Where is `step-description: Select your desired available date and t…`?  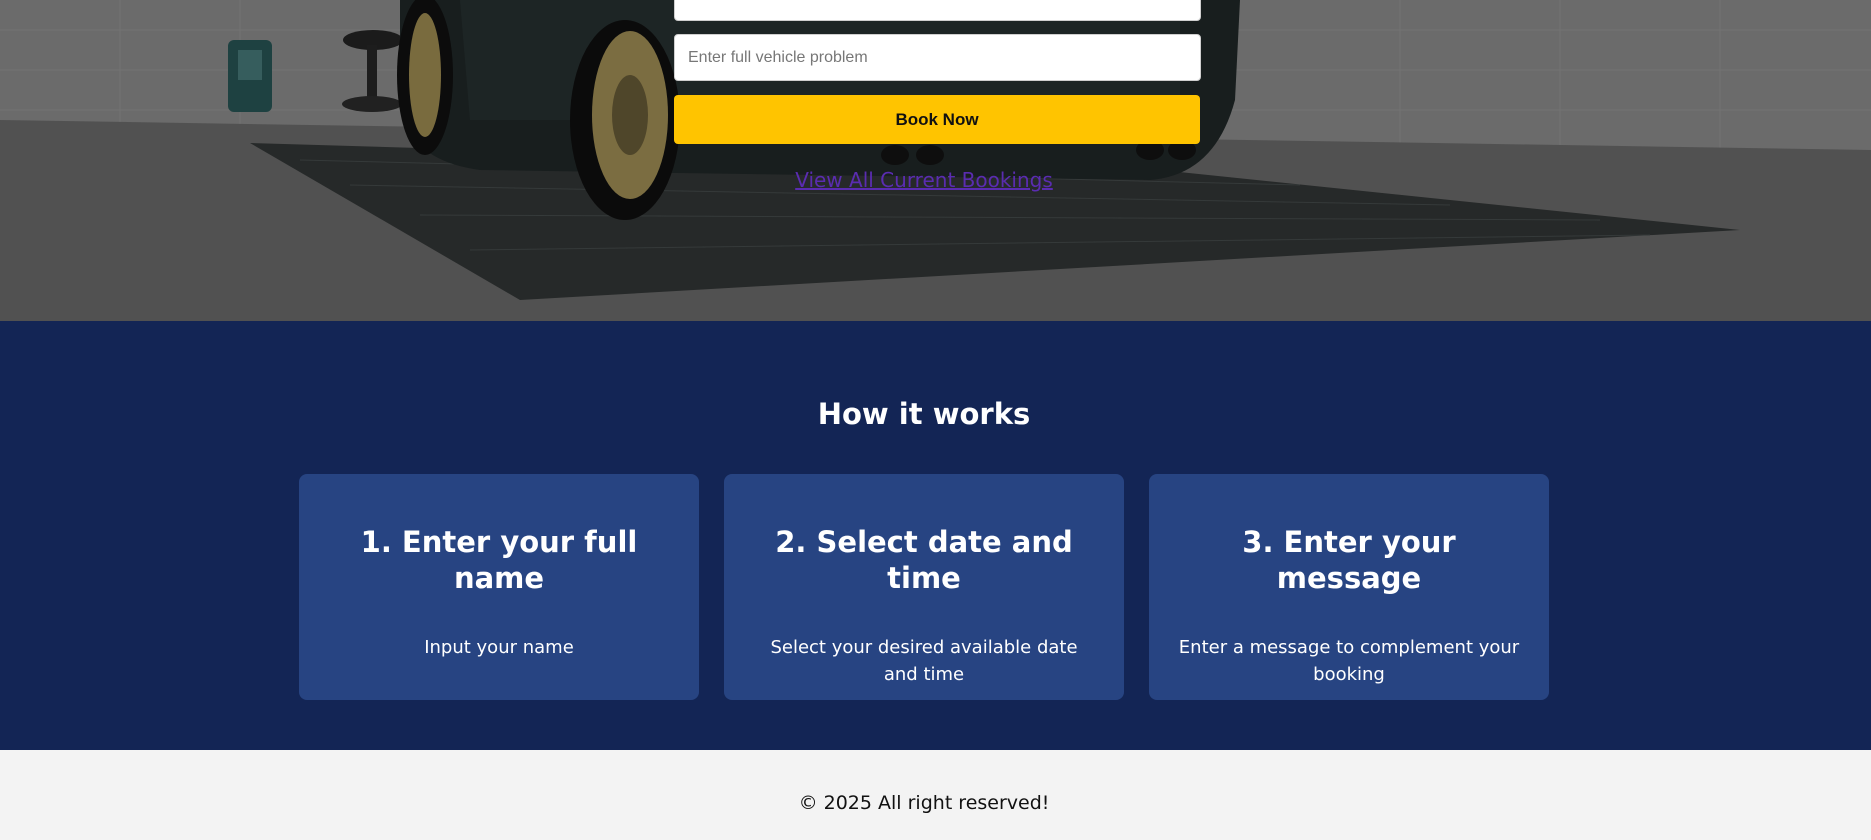
step-description: Select your desired available date and t… is located at coordinates (924, 661).